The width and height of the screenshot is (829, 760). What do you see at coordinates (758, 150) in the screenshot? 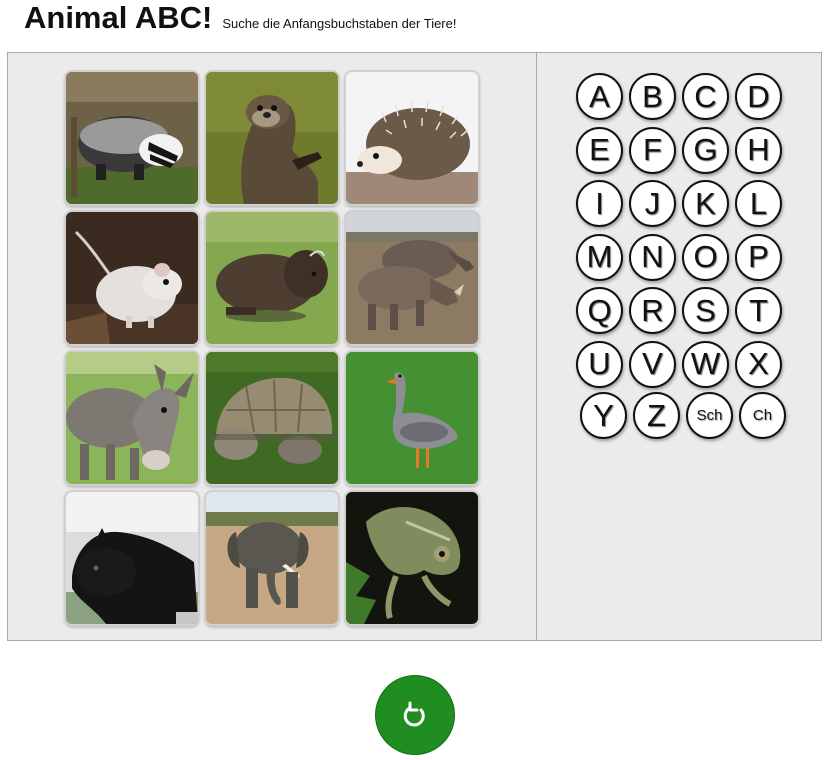
I see `letter-button-h: H` at bounding box center [758, 150].